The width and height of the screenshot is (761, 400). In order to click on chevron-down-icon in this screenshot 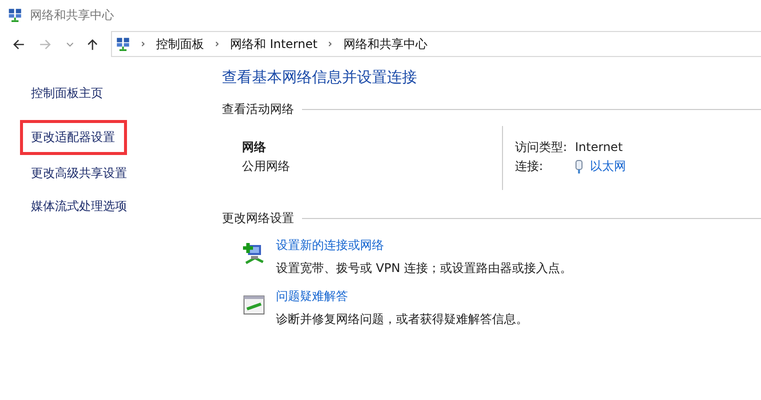, I will do `click(70, 44)`.